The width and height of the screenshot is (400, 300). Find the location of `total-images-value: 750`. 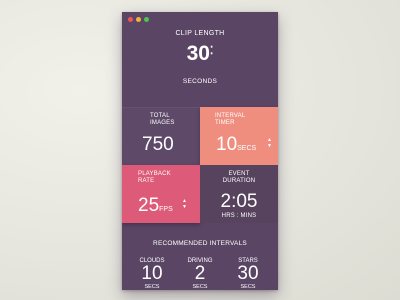

total-images-value: 750 is located at coordinates (158, 144).